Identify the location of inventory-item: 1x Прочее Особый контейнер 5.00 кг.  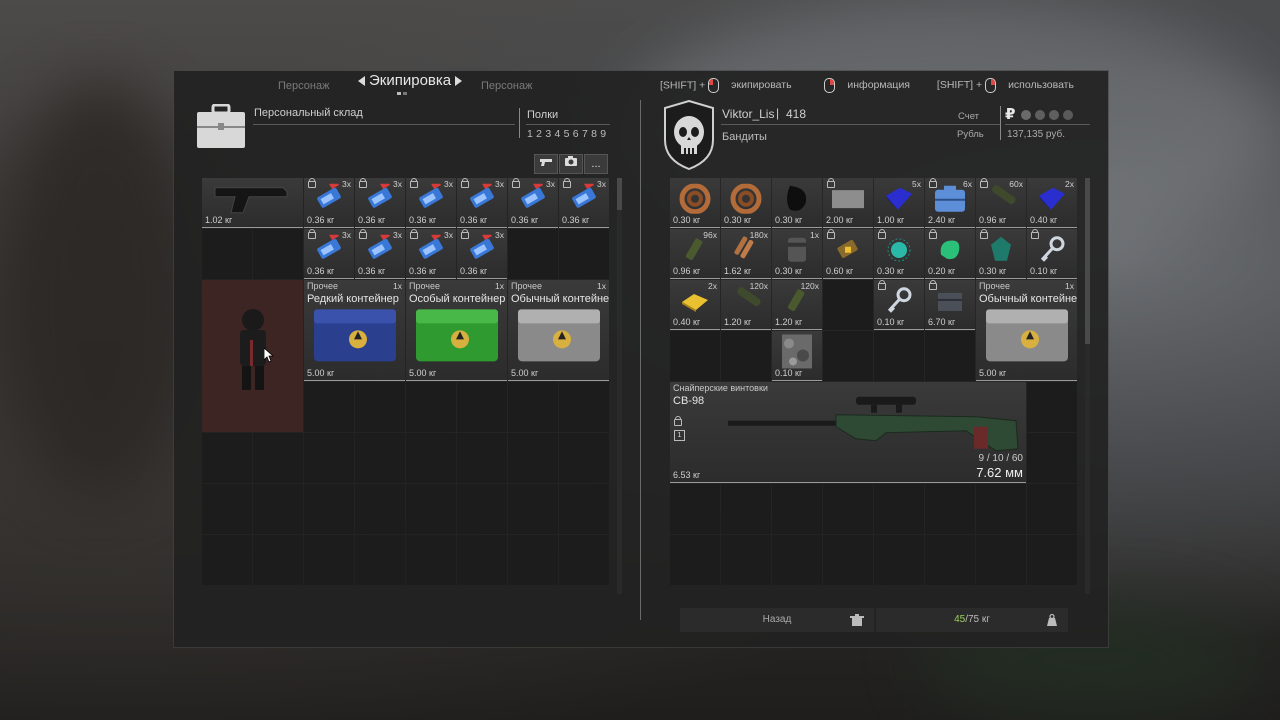
(456, 330).